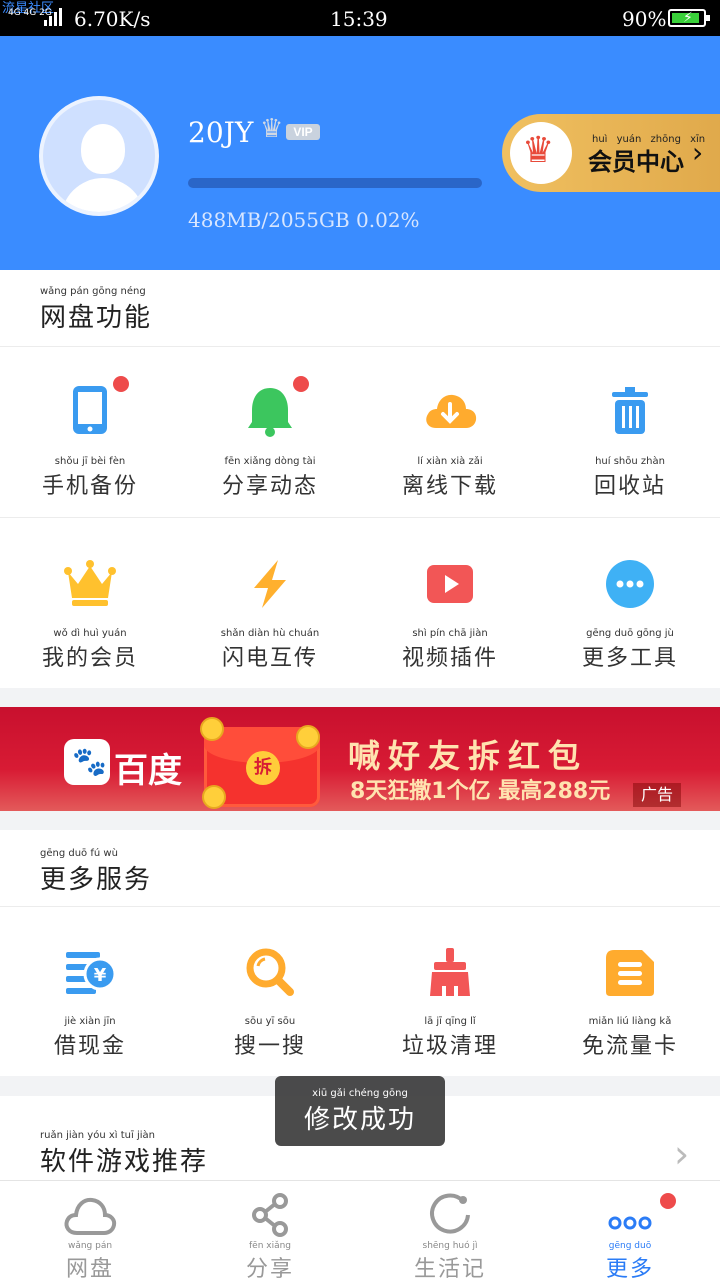 The width and height of the screenshot is (720, 1280). I want to click on feature-more-tools: gēng duō gōng jù 更多工具, so click(630, 613).